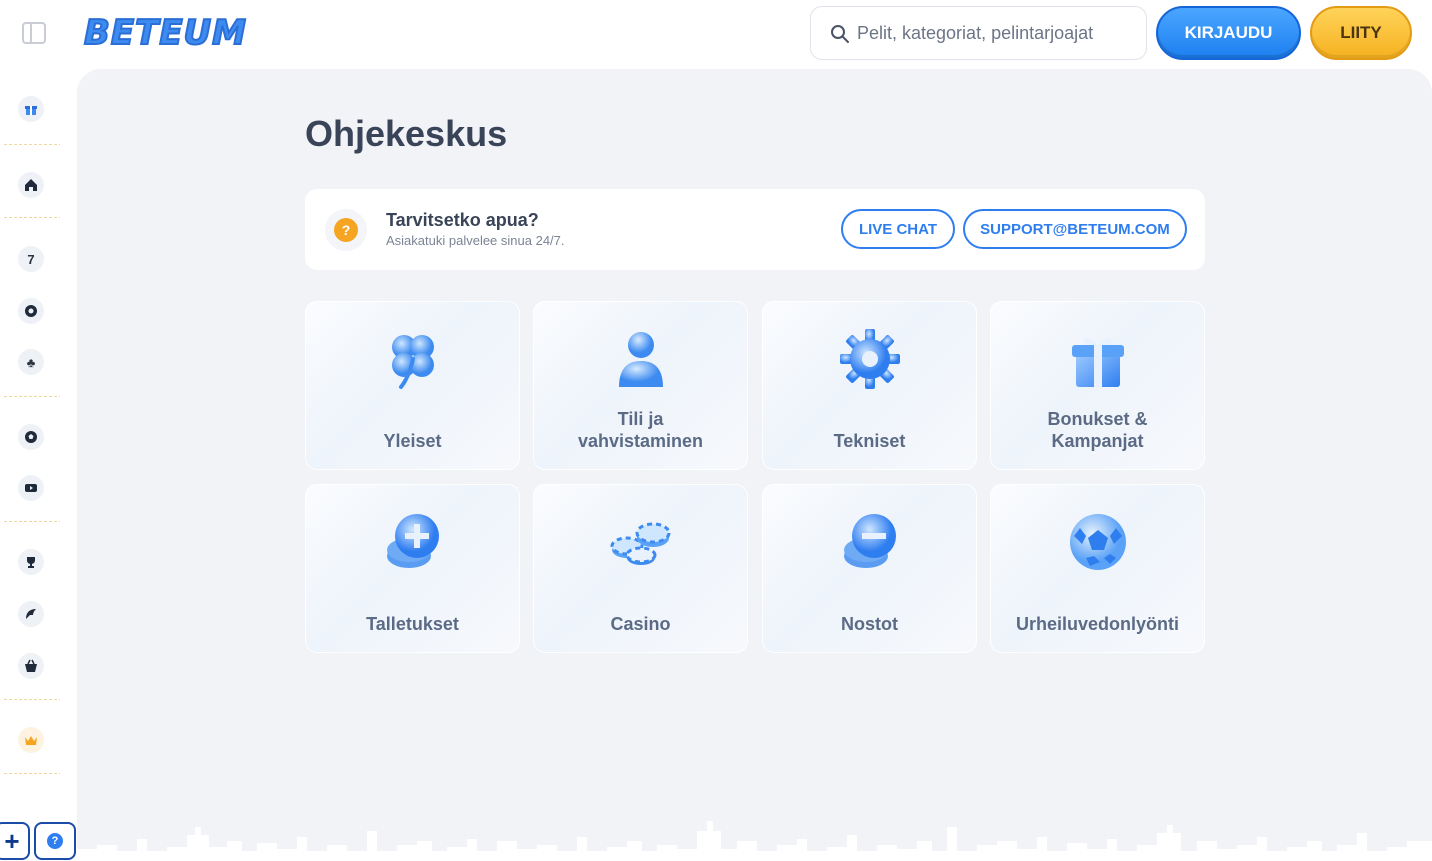 This screenshot has height=861, width=1432. I want to click on help-subtitle: Asiakatuki palvelee sinua 24/7., so click(475, 240).